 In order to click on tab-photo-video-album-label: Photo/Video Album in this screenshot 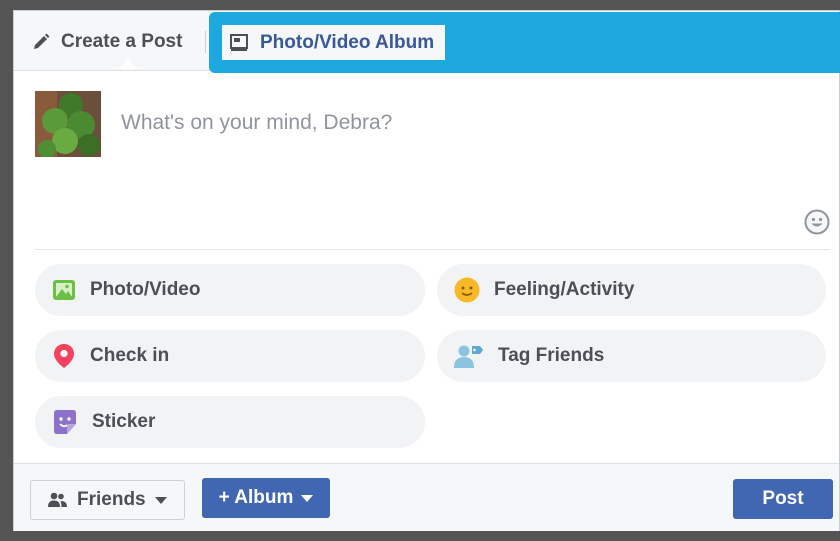, I will do `click(347, 42)`.